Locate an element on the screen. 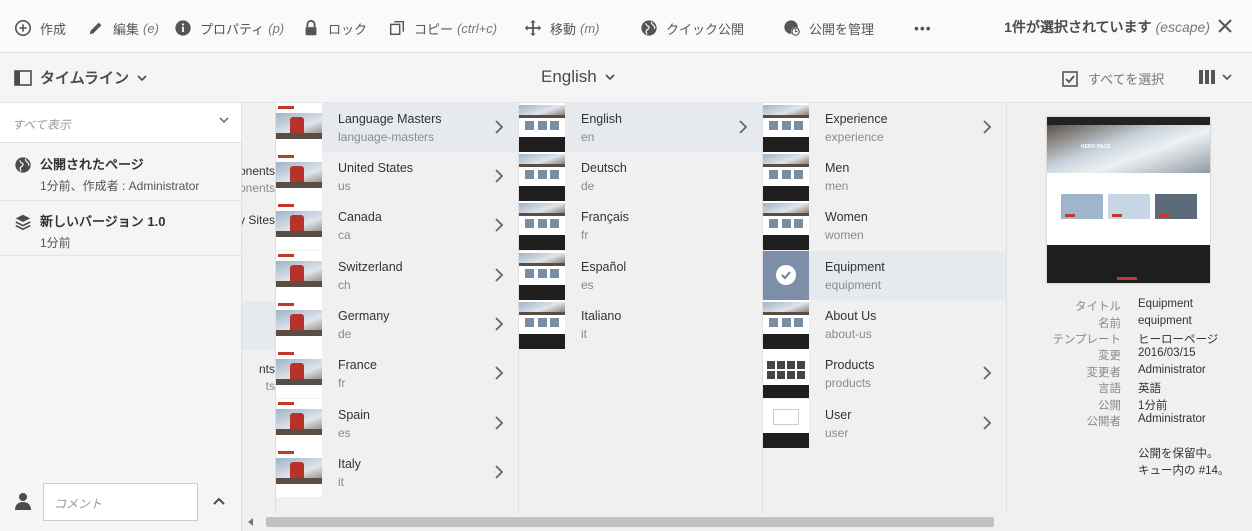 The width and height of the screenshot is (1252, 531). copy-hint: (ctrl+c) is located at coordinates (477, 28).